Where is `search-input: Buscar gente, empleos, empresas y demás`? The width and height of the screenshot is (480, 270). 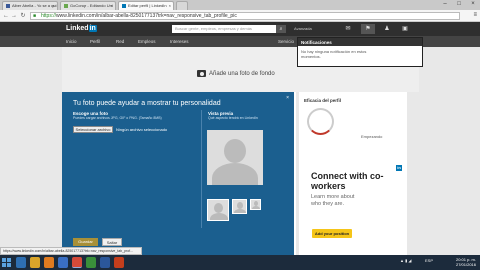
search-input: Buscar gente, empleos, empresas y demás is located at coordinates (224, 29).